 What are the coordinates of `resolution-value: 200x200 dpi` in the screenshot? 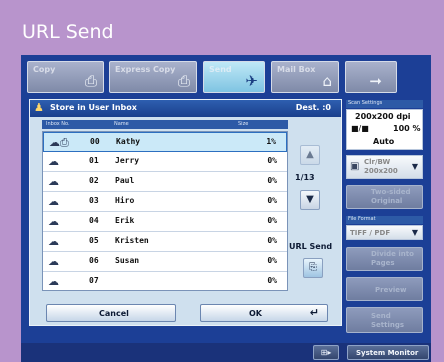 It's located at (383, 116).